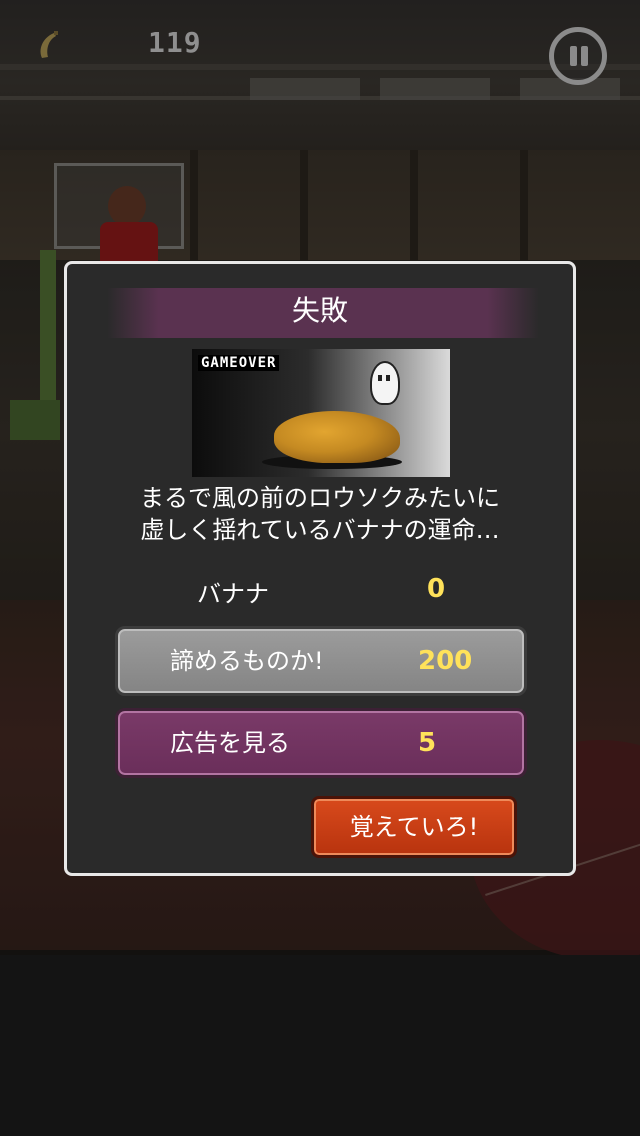  I want to click on ghost-icon, so click(385, 383).